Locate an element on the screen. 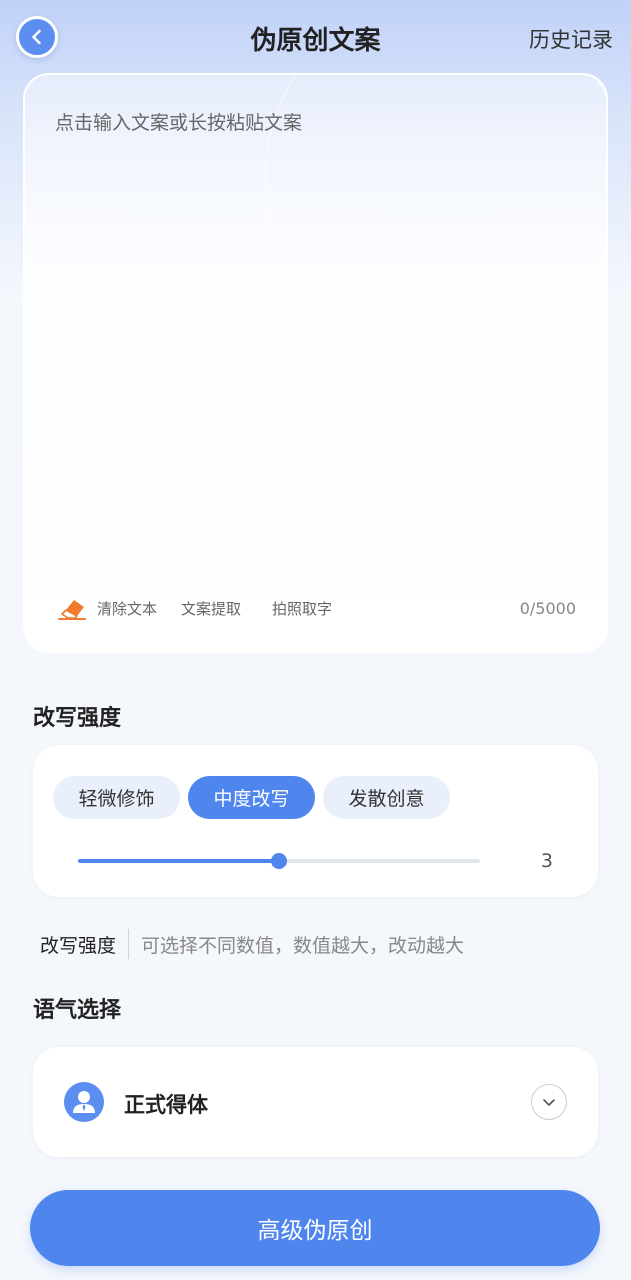 This screenshot has height=1280, width=631. slider-value: 3 is located at coordinates (546, 861).